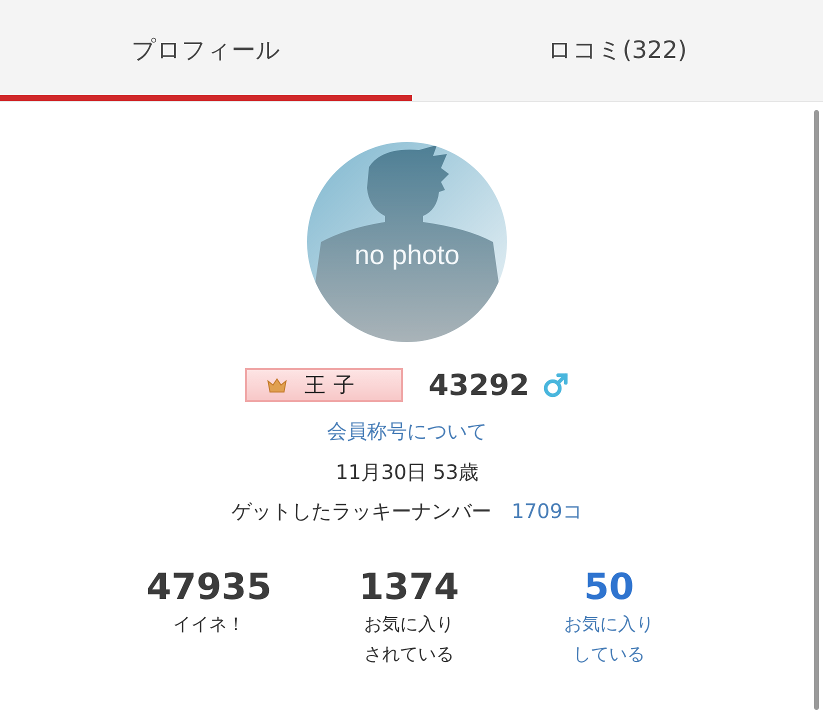 The image size is (823, 711). What do you see at coordinates (206, 50) in the screenshot?
I see `tab: プロフィール` at bounding box center [206, 50].